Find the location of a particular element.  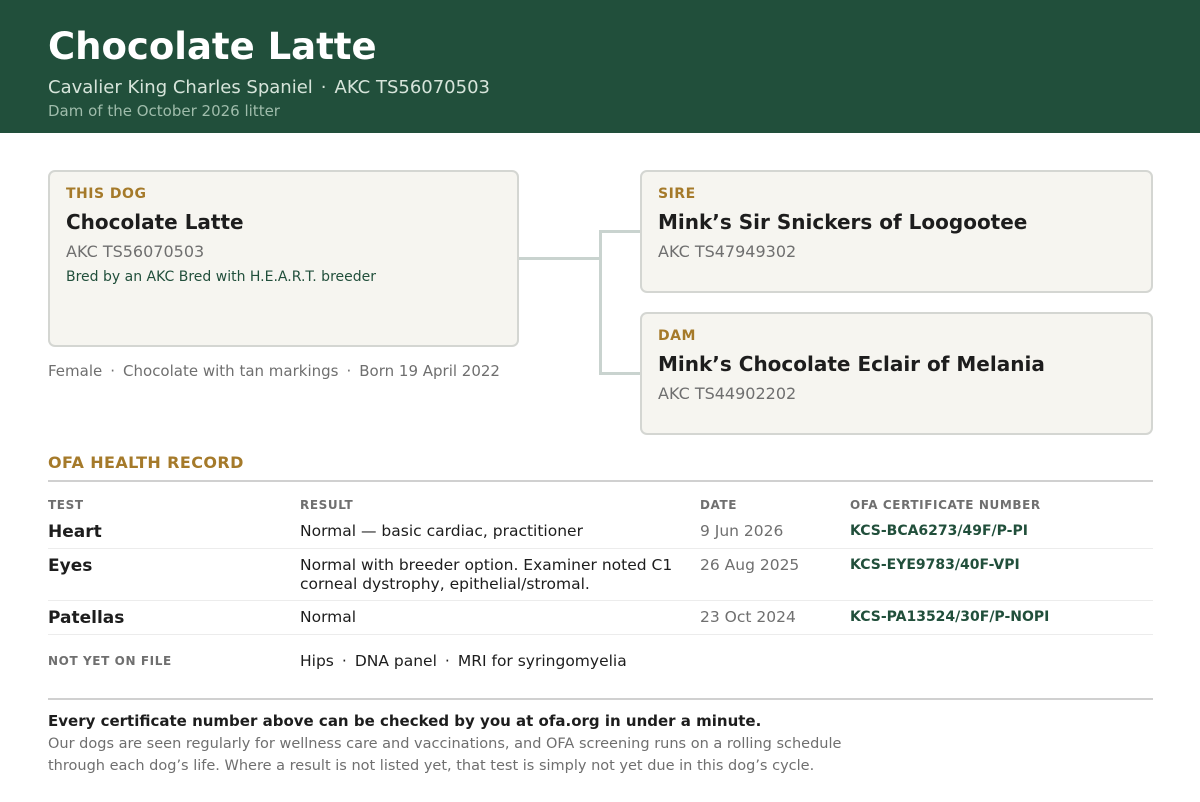

footer-divider is located at coordinates (600, 699).